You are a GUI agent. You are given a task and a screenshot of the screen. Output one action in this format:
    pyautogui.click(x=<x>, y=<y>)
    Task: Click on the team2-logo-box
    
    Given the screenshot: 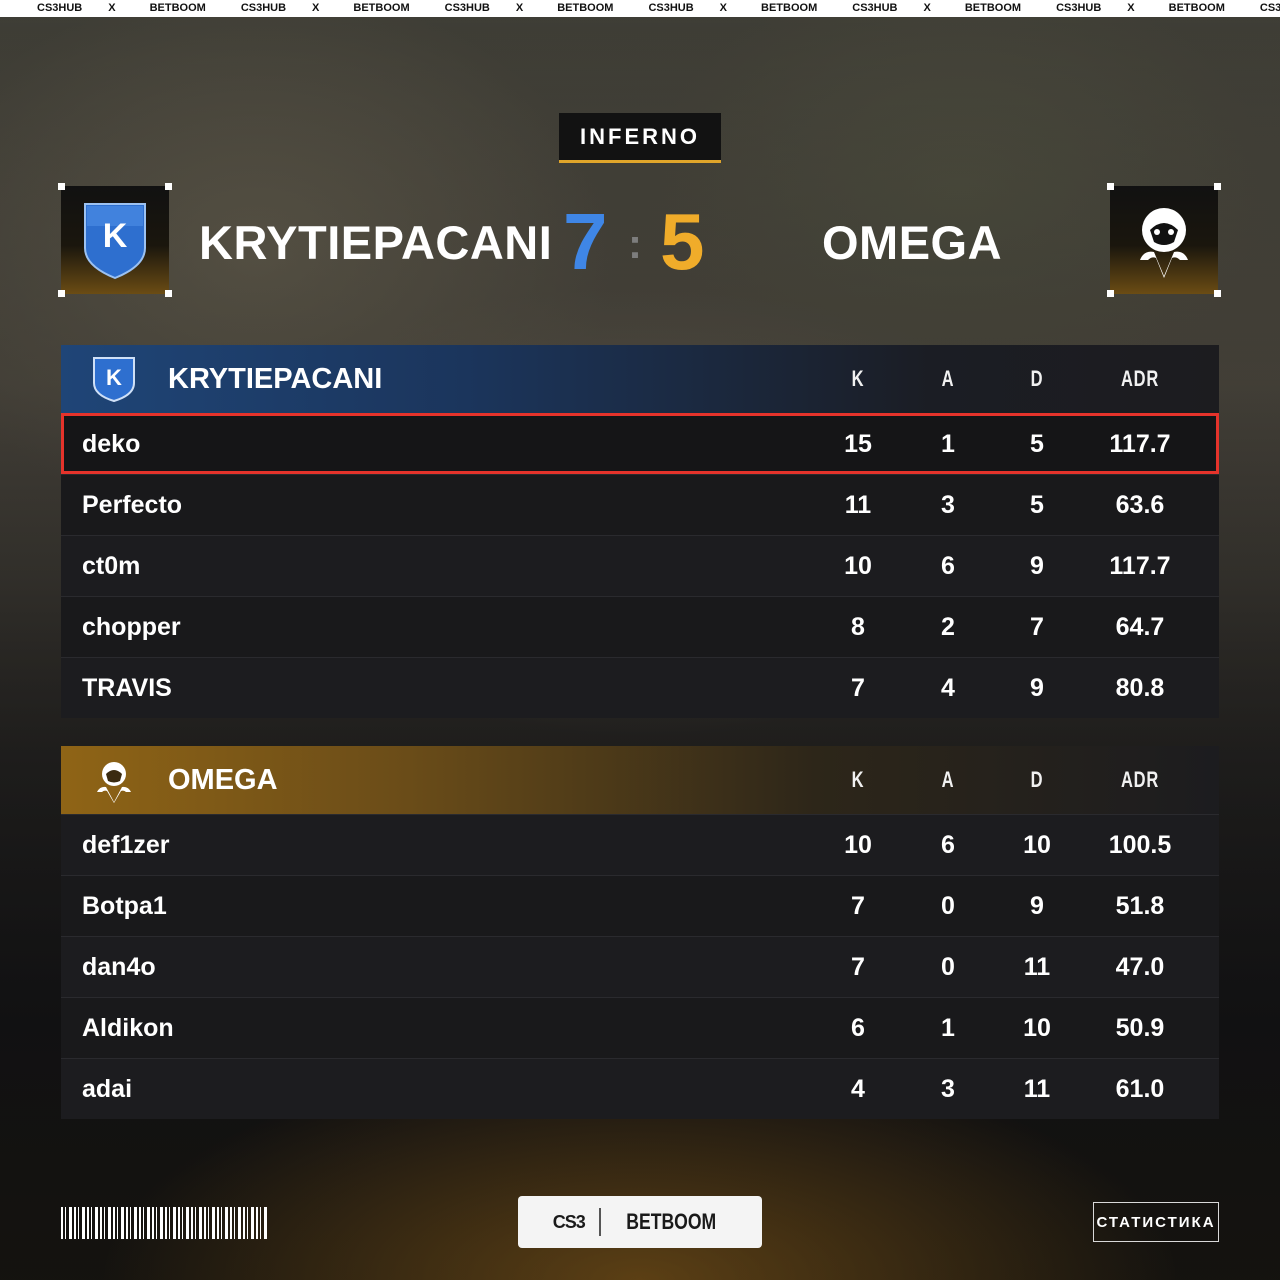 What is the action you would take?
    pyautogui.click(x=1164, y=240)
    